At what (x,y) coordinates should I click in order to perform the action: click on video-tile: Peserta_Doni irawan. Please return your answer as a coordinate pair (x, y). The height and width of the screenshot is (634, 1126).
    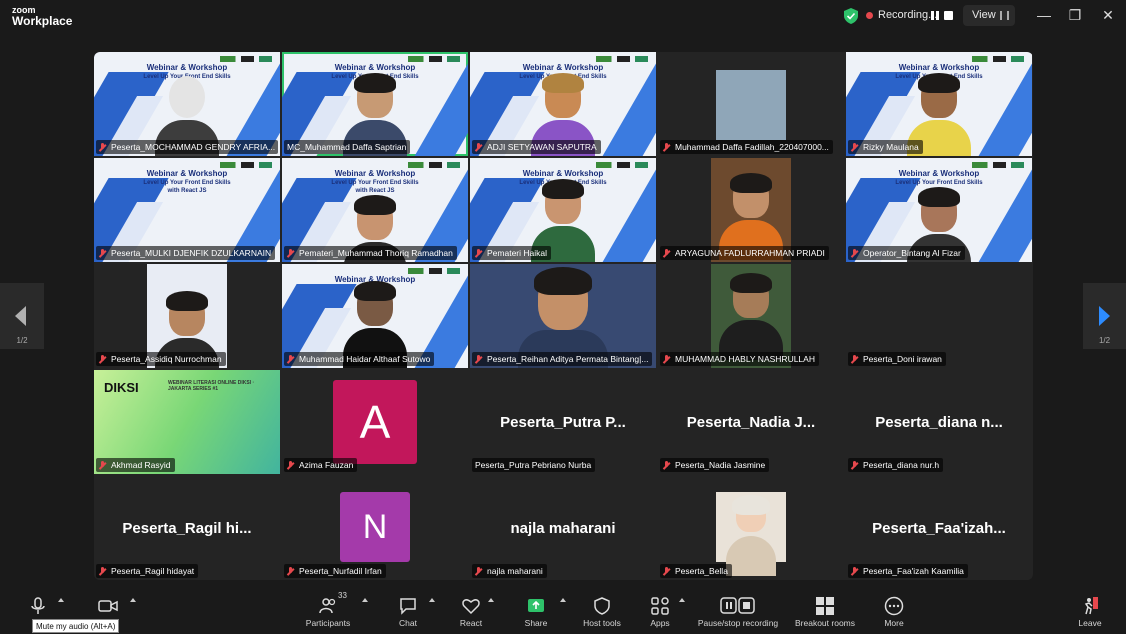
    Looking at the image, I should click on (939, 316).